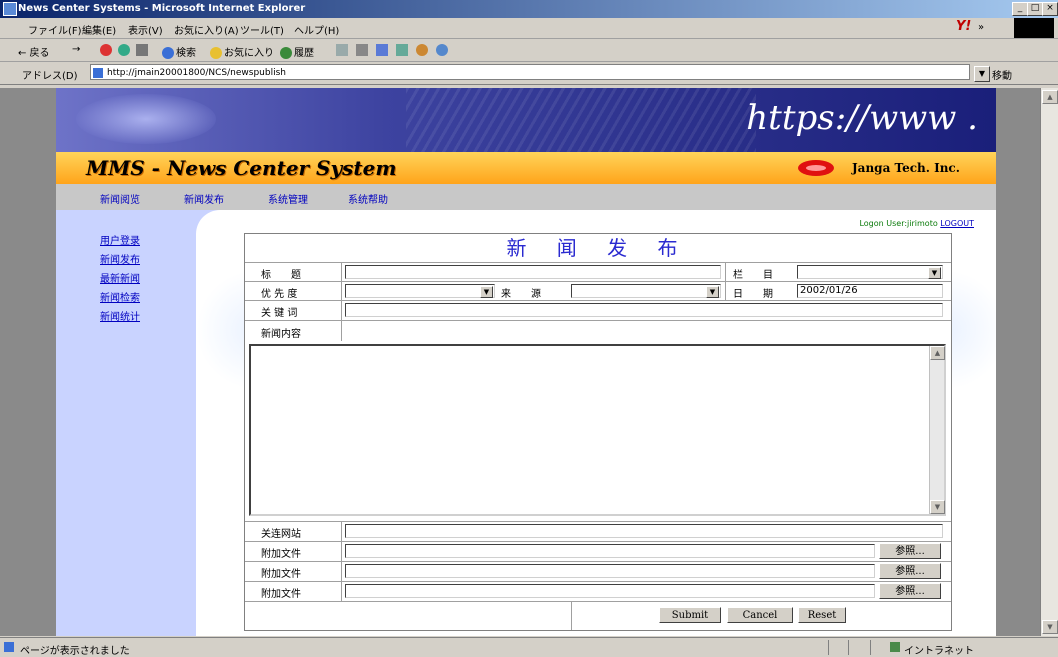  Describe the element at coordinates (281, 594) in the screenshot. I see `attach3-label: 附加文件` at that location.